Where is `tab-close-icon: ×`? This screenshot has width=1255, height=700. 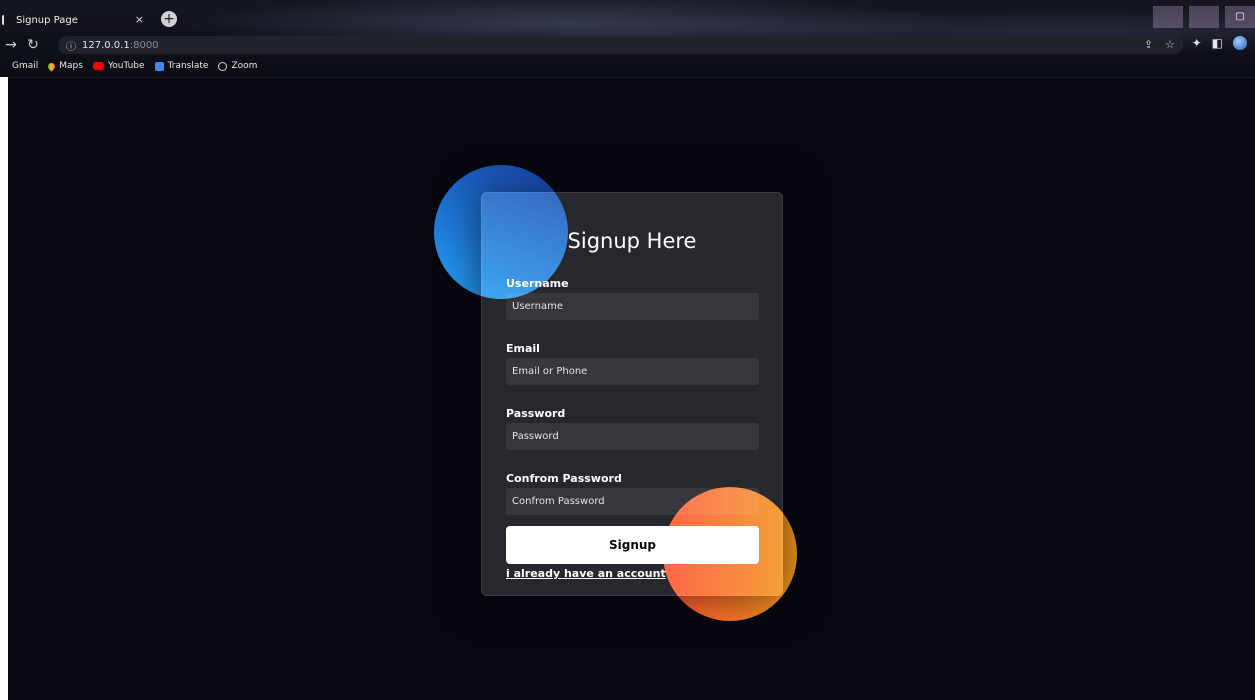 tab-close-icon: × is located at coordinates (139, 19).